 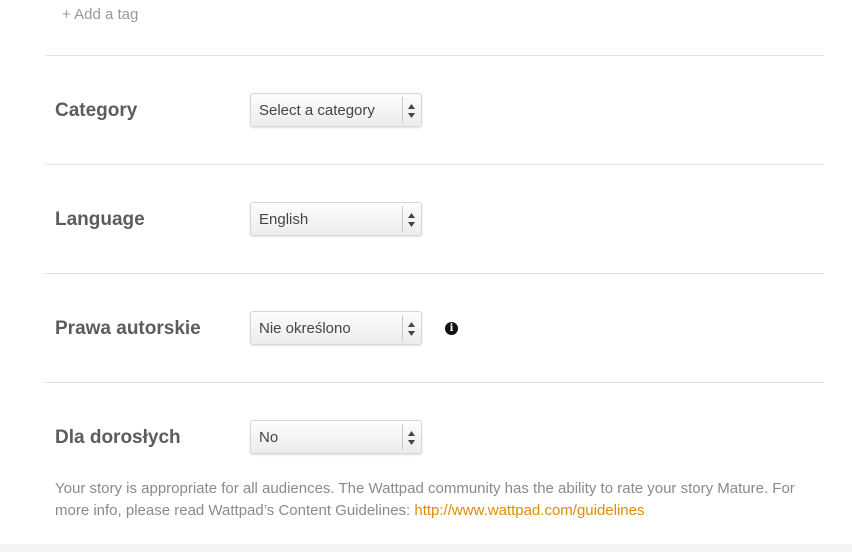 I want to click on add-tag-link: + Add a tag, so click(x=100, y=14).